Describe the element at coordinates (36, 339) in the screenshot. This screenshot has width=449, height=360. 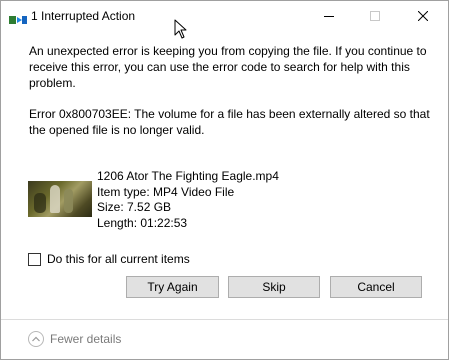
I see `chevron-up-icon` at that location.